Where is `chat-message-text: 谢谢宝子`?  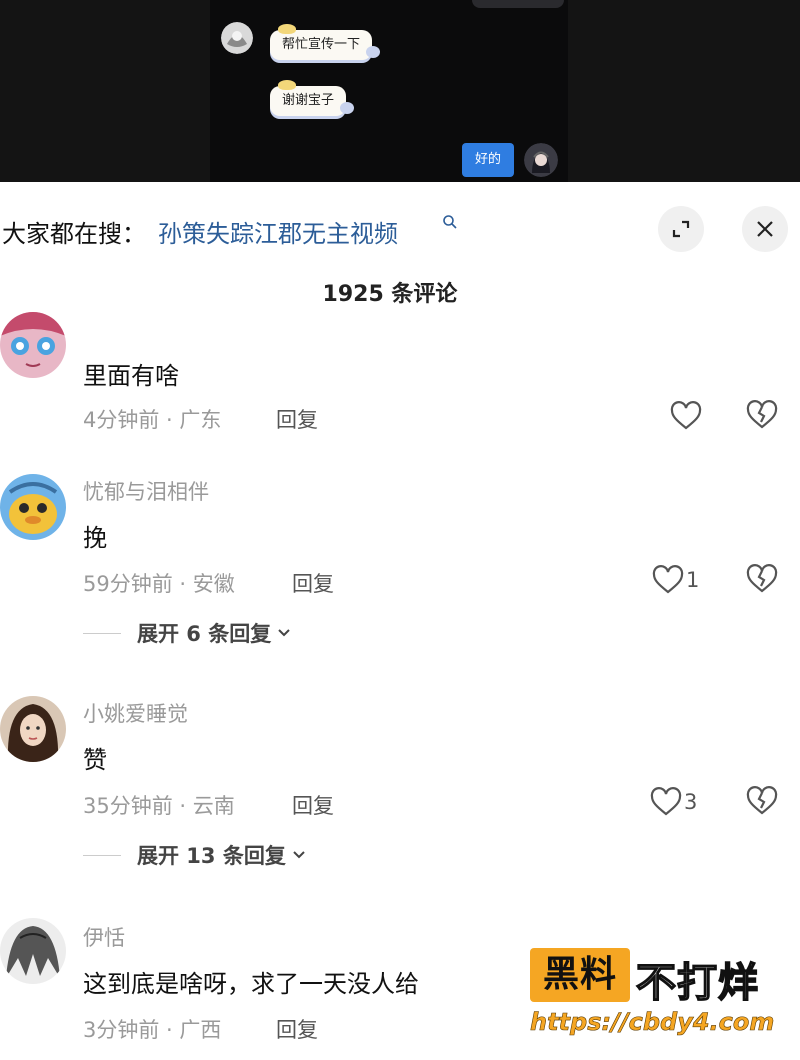 chat-message-text: 谢谢宝子 is located at coordinates (308, 100).